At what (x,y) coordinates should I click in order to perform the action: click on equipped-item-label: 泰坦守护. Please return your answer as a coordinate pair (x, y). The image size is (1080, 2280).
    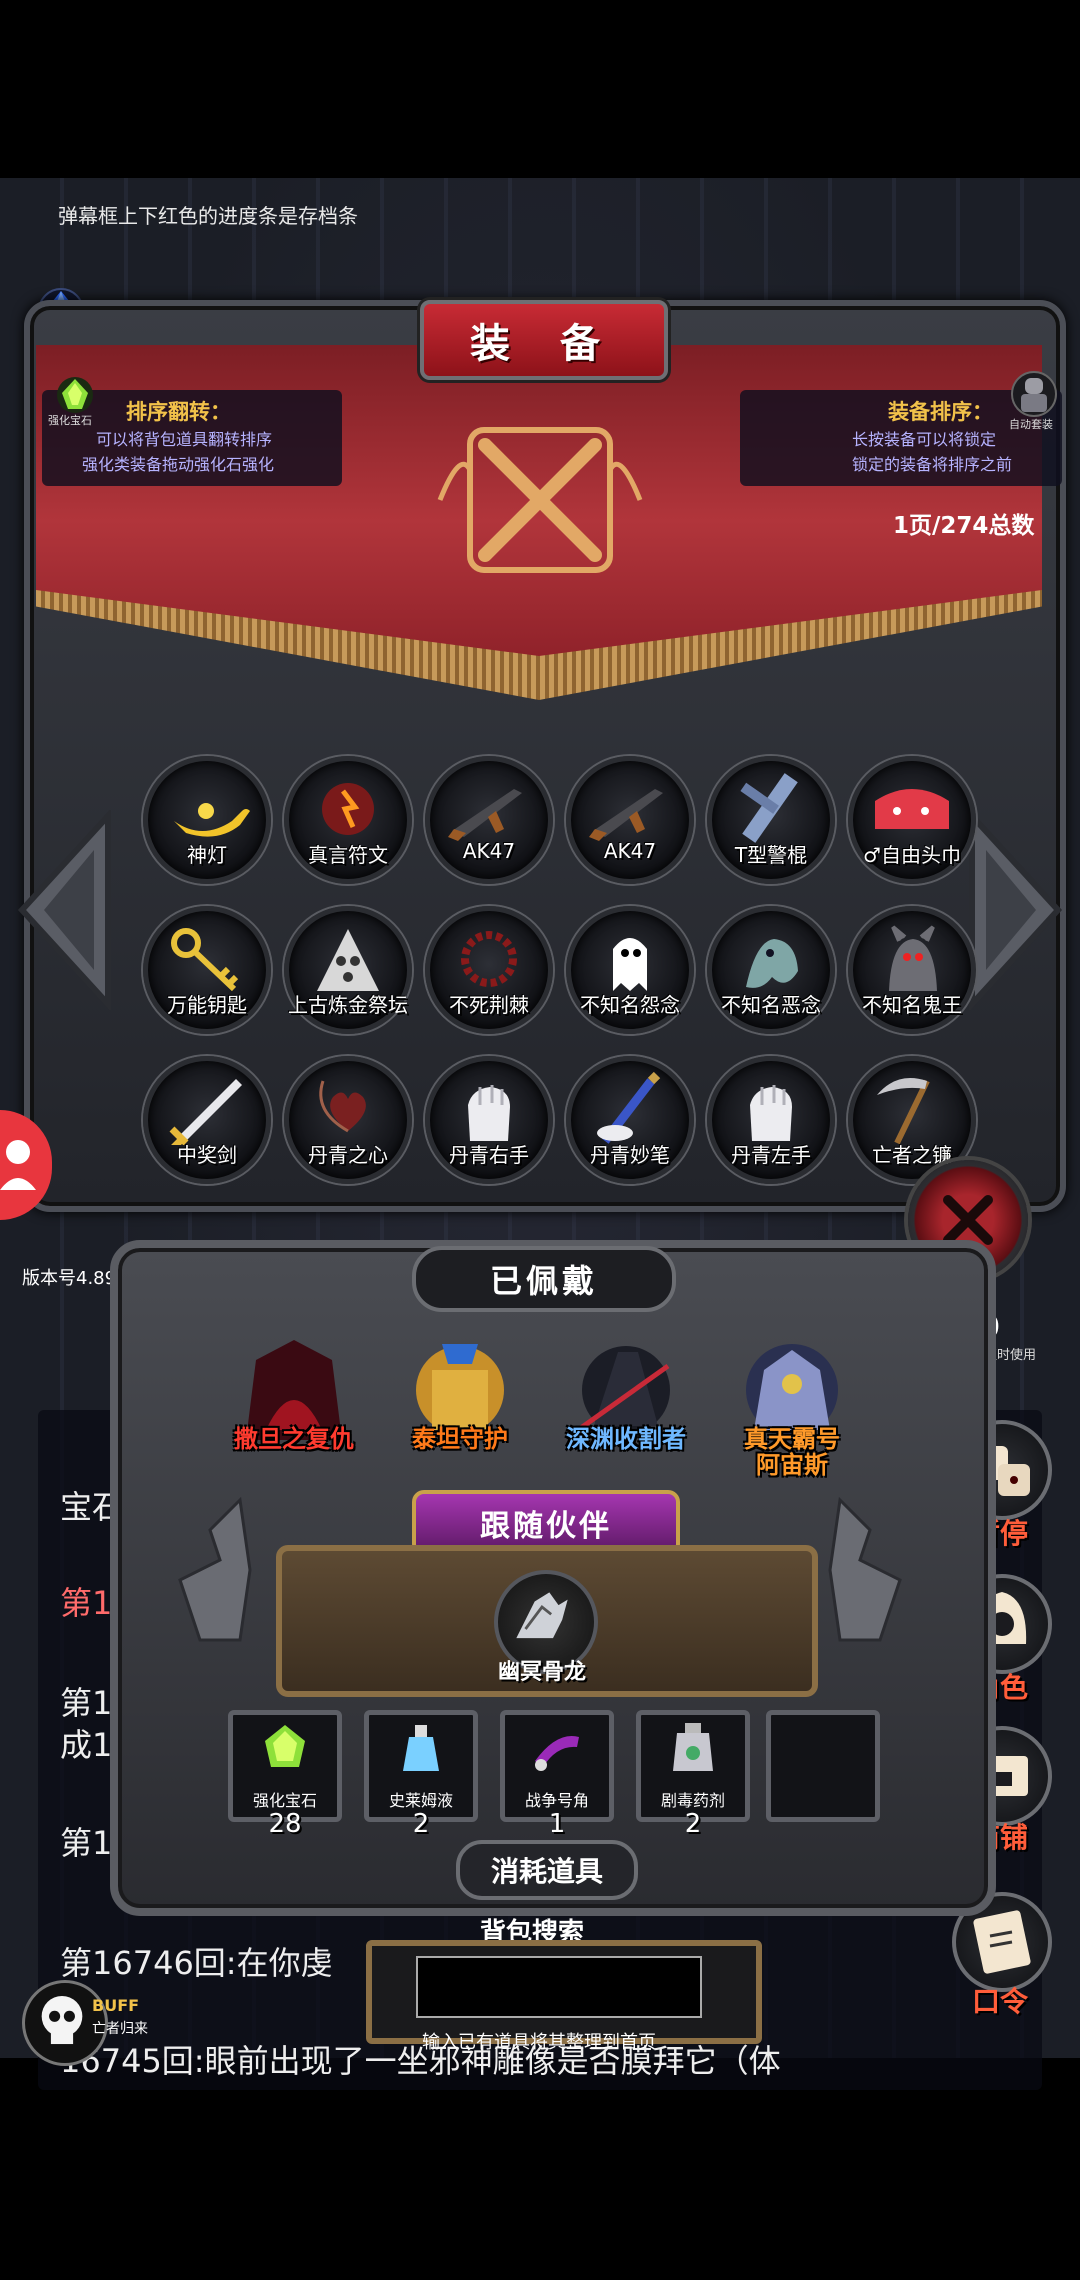
    Looking at the image, I should click on (460, 1439).